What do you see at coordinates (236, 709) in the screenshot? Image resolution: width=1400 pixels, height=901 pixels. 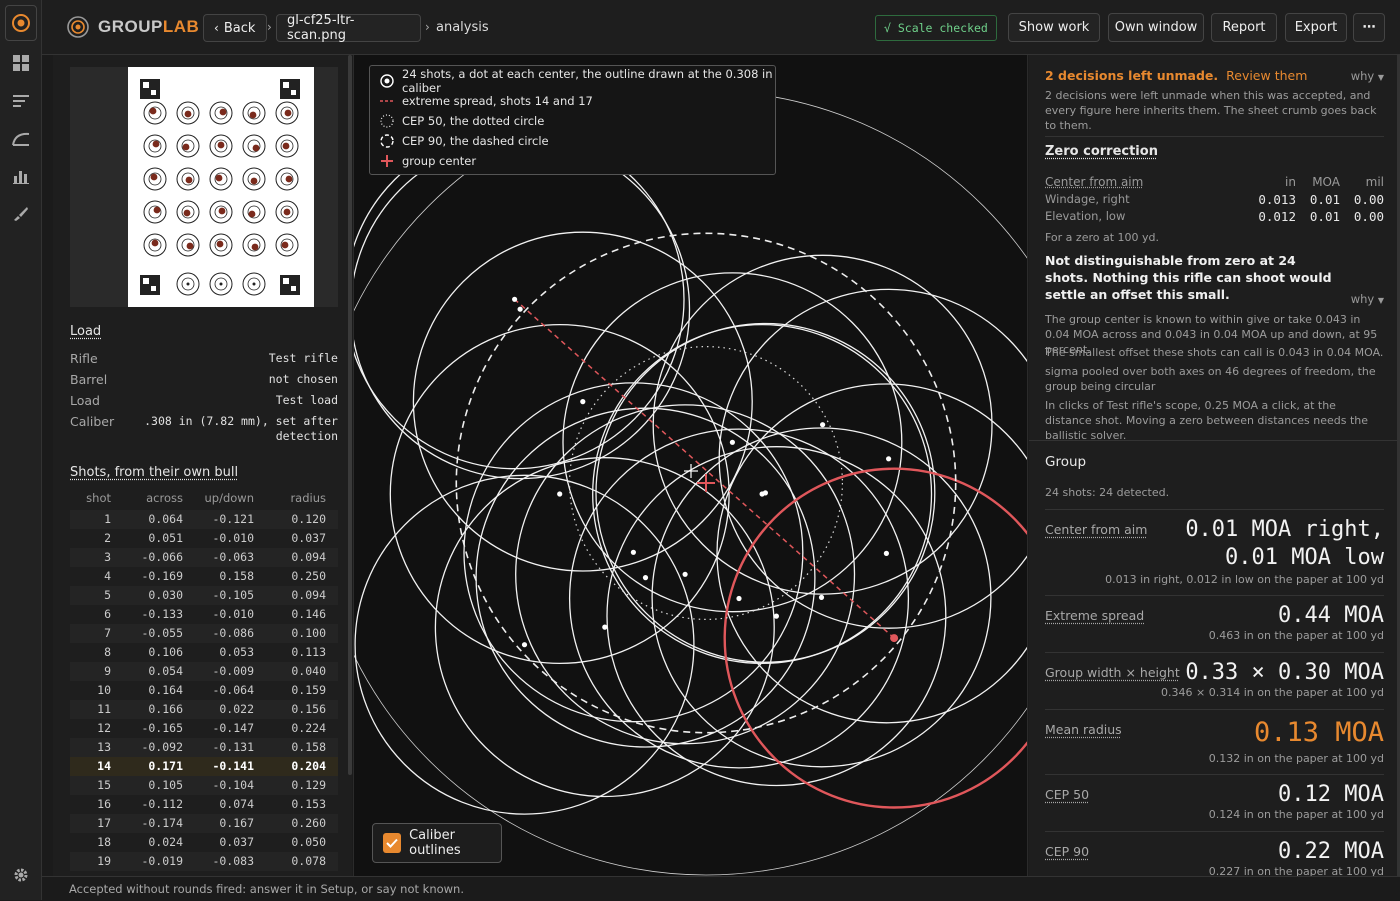 I see `table-cell: 0.022` at bounding box center [236, 709].